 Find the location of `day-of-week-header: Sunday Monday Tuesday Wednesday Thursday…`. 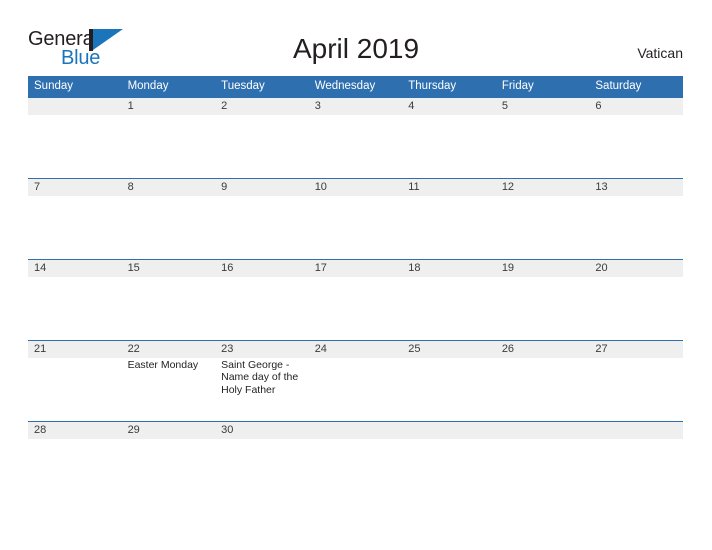

day-of-week-header: Sunday Monday Tuesday Wednesday Thursday… is located at coordinates (355, 86).